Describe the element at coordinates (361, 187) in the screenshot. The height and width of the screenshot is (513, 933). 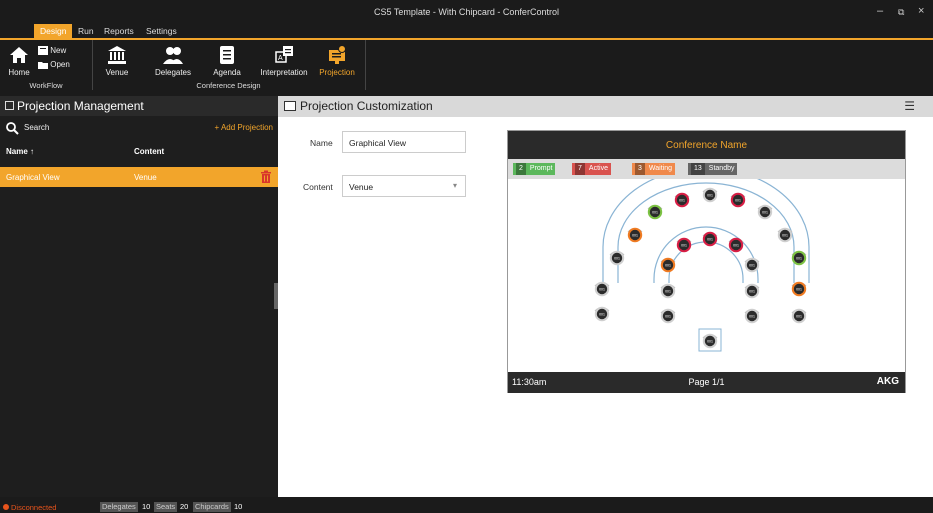
I see `content-value: Venue` at that location.